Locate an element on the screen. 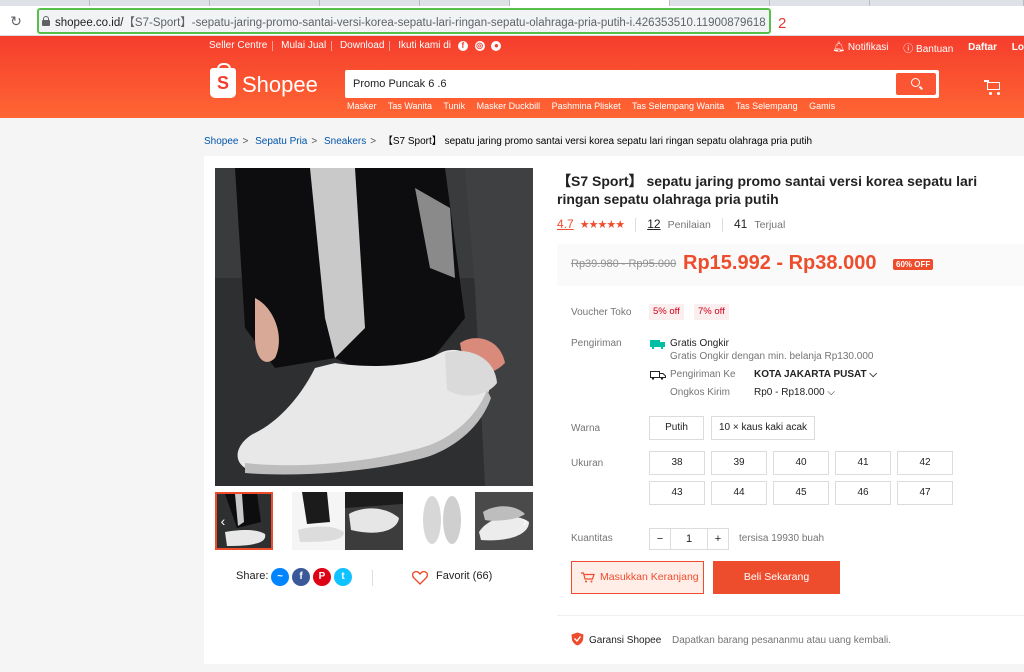 The image size is (1024, 672). register-link: Daftar is located at coordinates (982, 47).